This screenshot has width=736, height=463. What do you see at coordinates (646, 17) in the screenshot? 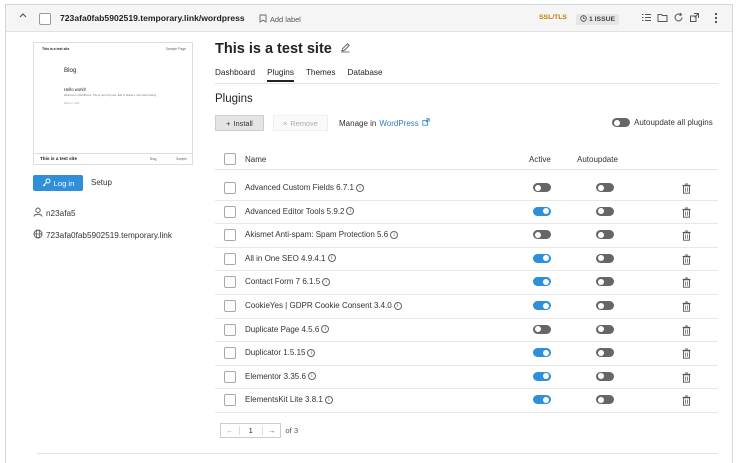
I see `list-icon` at bounding box center [646, 17].